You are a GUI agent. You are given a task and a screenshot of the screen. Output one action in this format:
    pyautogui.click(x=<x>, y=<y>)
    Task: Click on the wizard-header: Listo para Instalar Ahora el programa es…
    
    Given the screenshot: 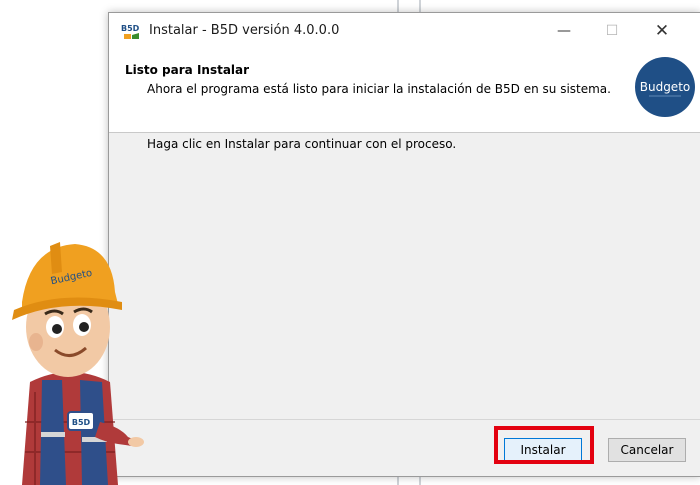 What is the action you would take?
    pyautogui.click(x=404, y=91)
    